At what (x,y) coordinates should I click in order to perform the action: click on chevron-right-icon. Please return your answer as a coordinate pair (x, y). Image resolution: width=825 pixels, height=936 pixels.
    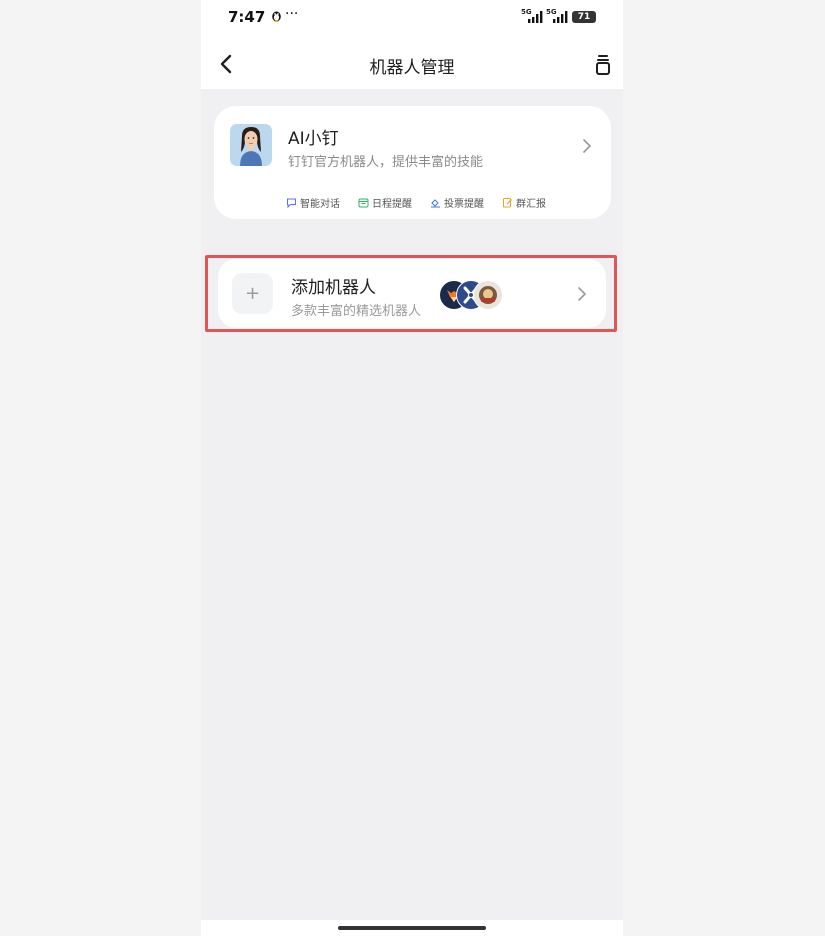
    Looking at the image, I should click on (587, 146).